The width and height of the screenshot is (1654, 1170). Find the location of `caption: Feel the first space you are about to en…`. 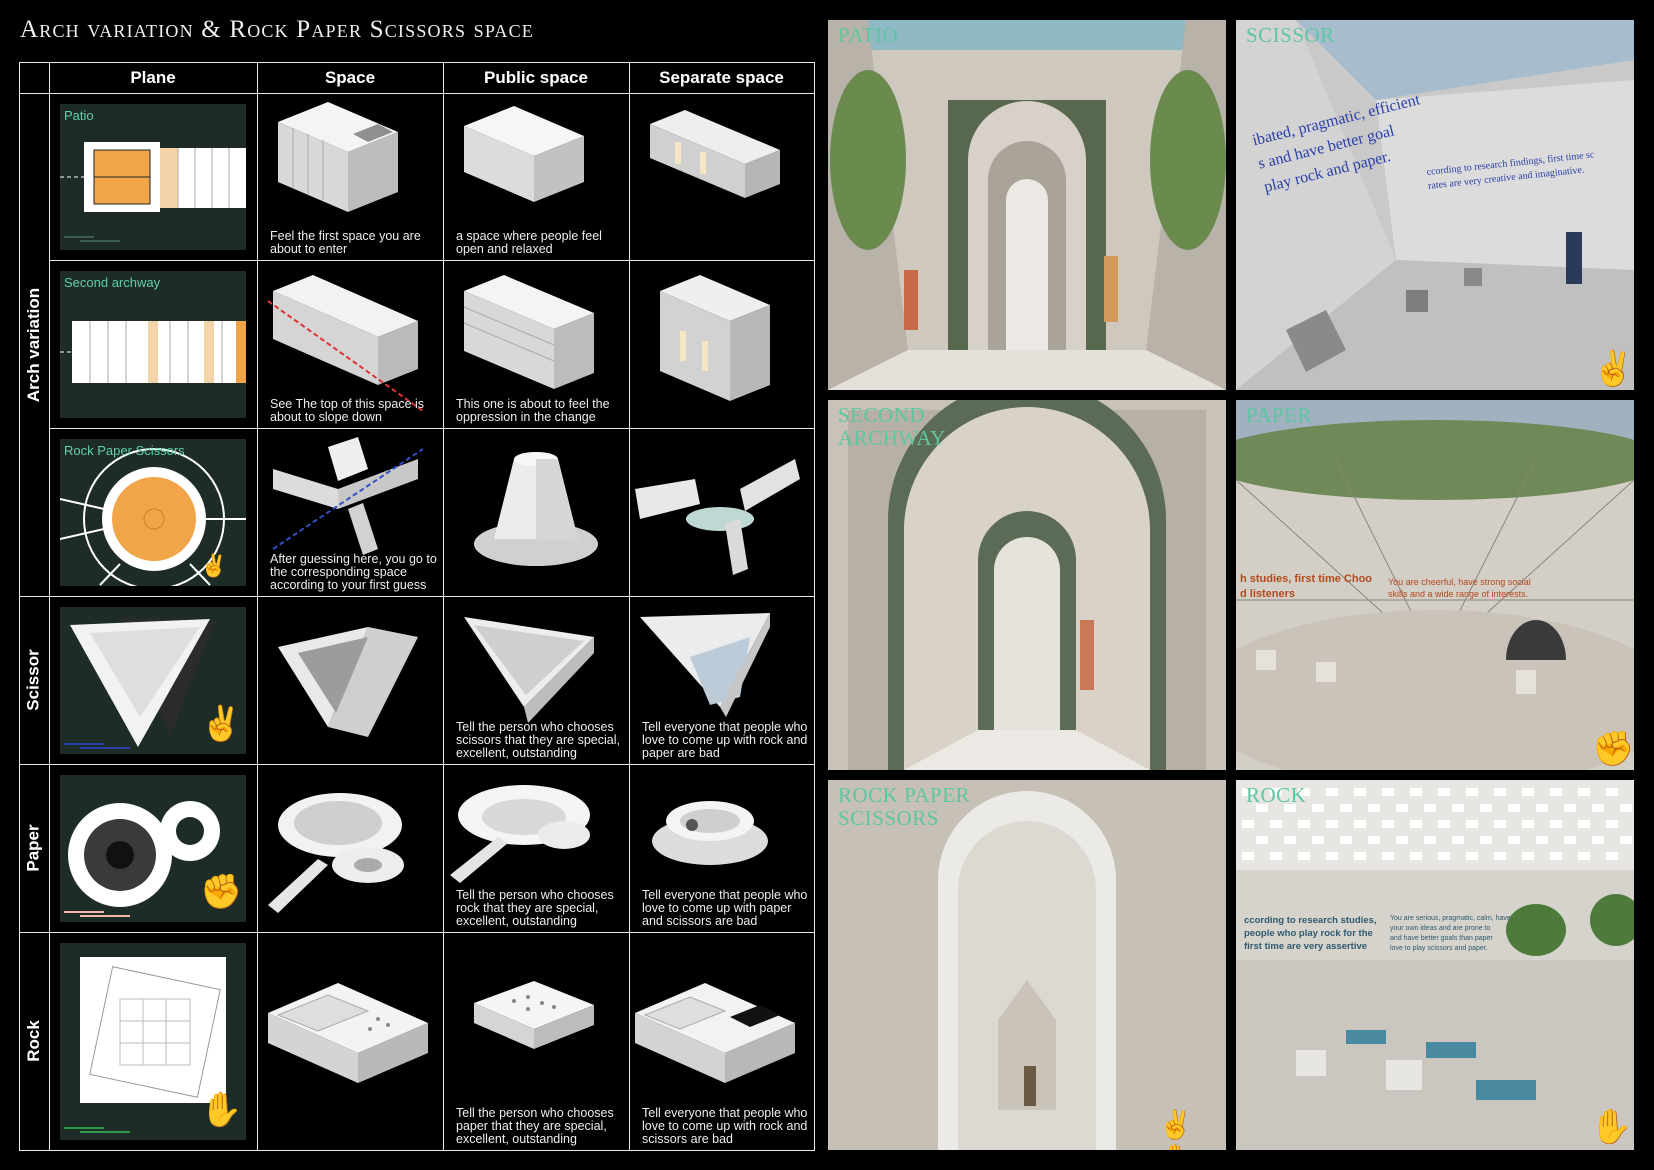

caption: Feel the first space you are about to en… is located at coordinates (345, 242).